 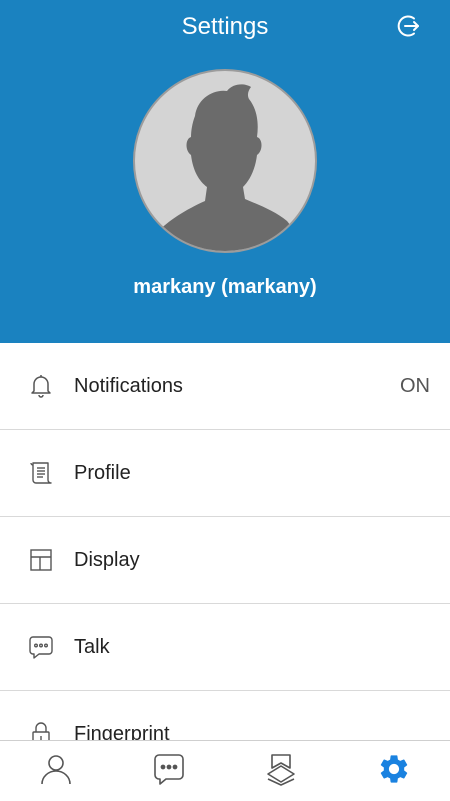 What do you see at coordinates (225, 386) in the screenshot?
I see `menu-item-notifications: Notifications ON` at bounding box center [225, 386].